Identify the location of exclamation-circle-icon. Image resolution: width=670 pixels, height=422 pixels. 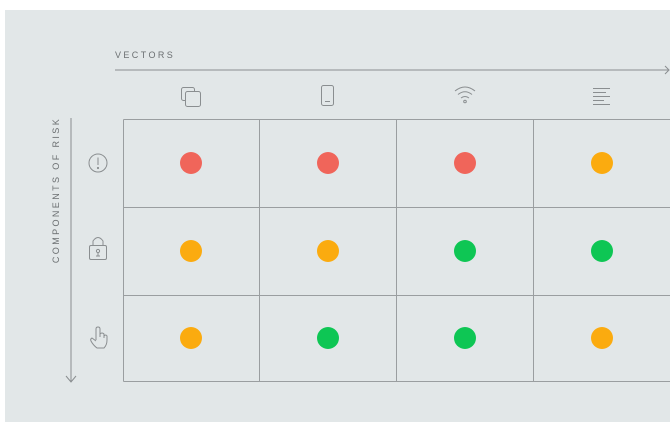
(98, 163).